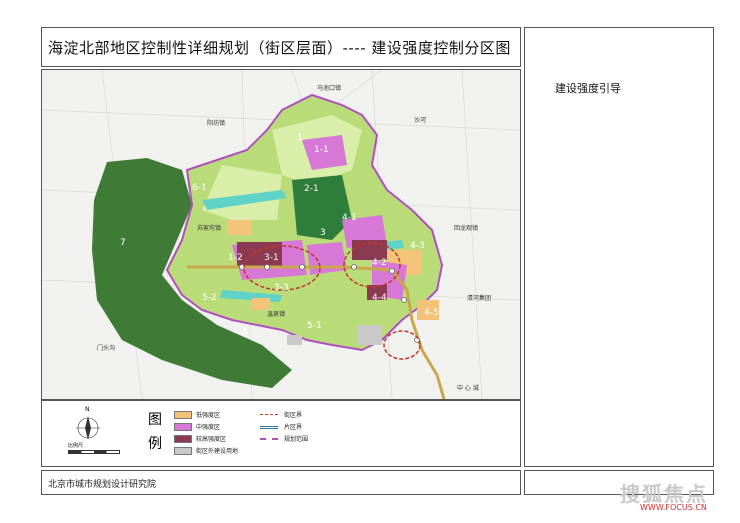  What do you see at coordinates (349, 218) in the screenshot?
I see `zone-label: 4-1` at bounding box center [349, 218].